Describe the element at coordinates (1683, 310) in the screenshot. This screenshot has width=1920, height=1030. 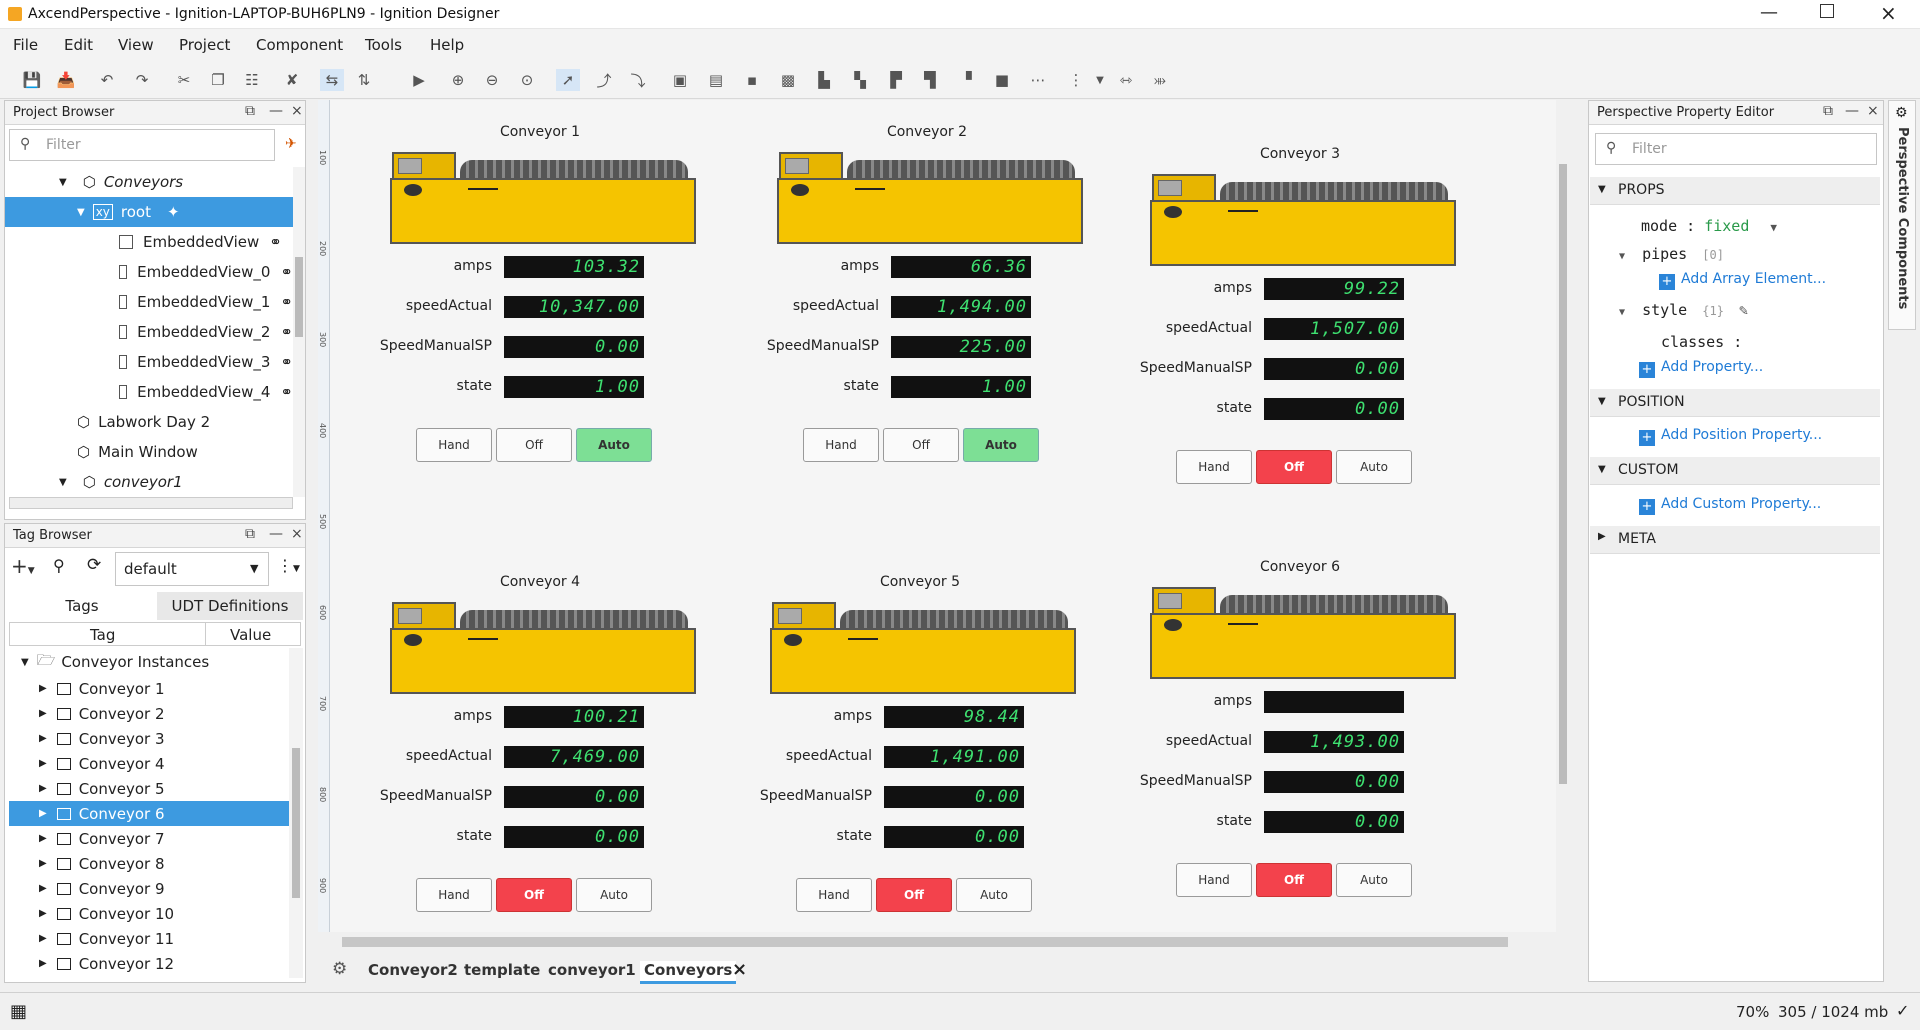
I see `prop-style: ▼ style {1} ✎` at that location.